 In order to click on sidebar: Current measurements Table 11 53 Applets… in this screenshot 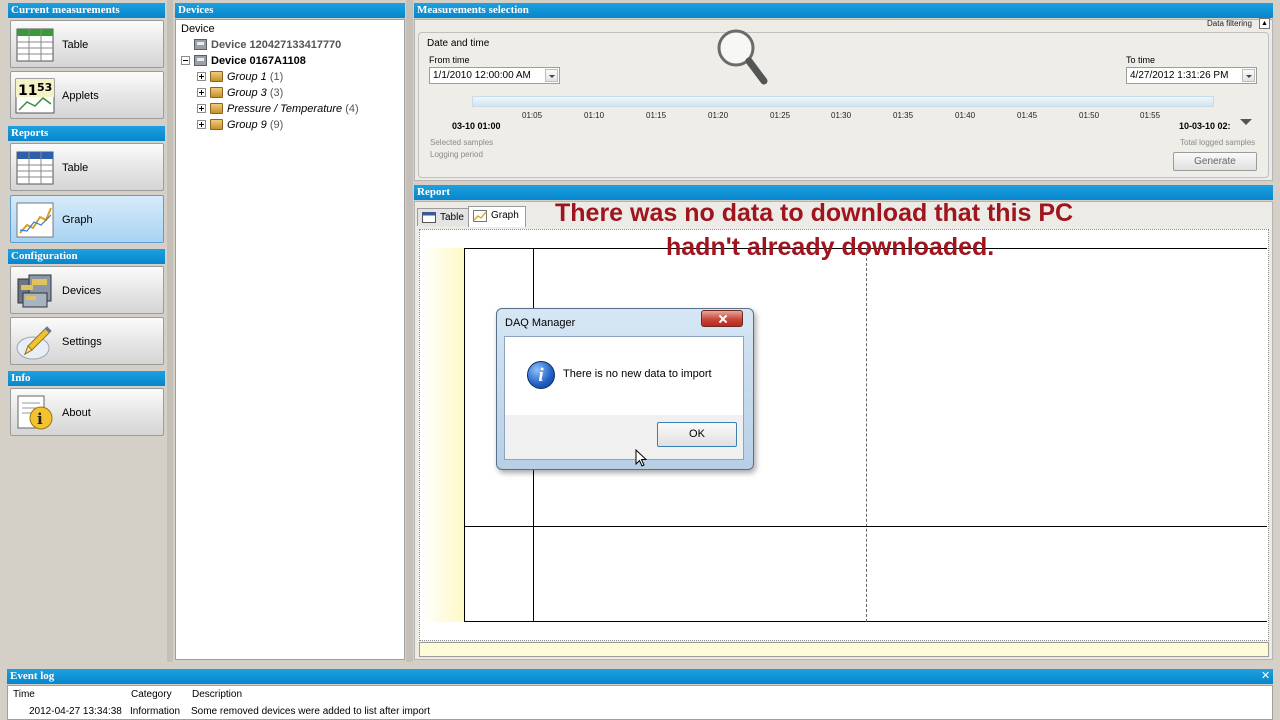, I will do `click(85, 331)`.